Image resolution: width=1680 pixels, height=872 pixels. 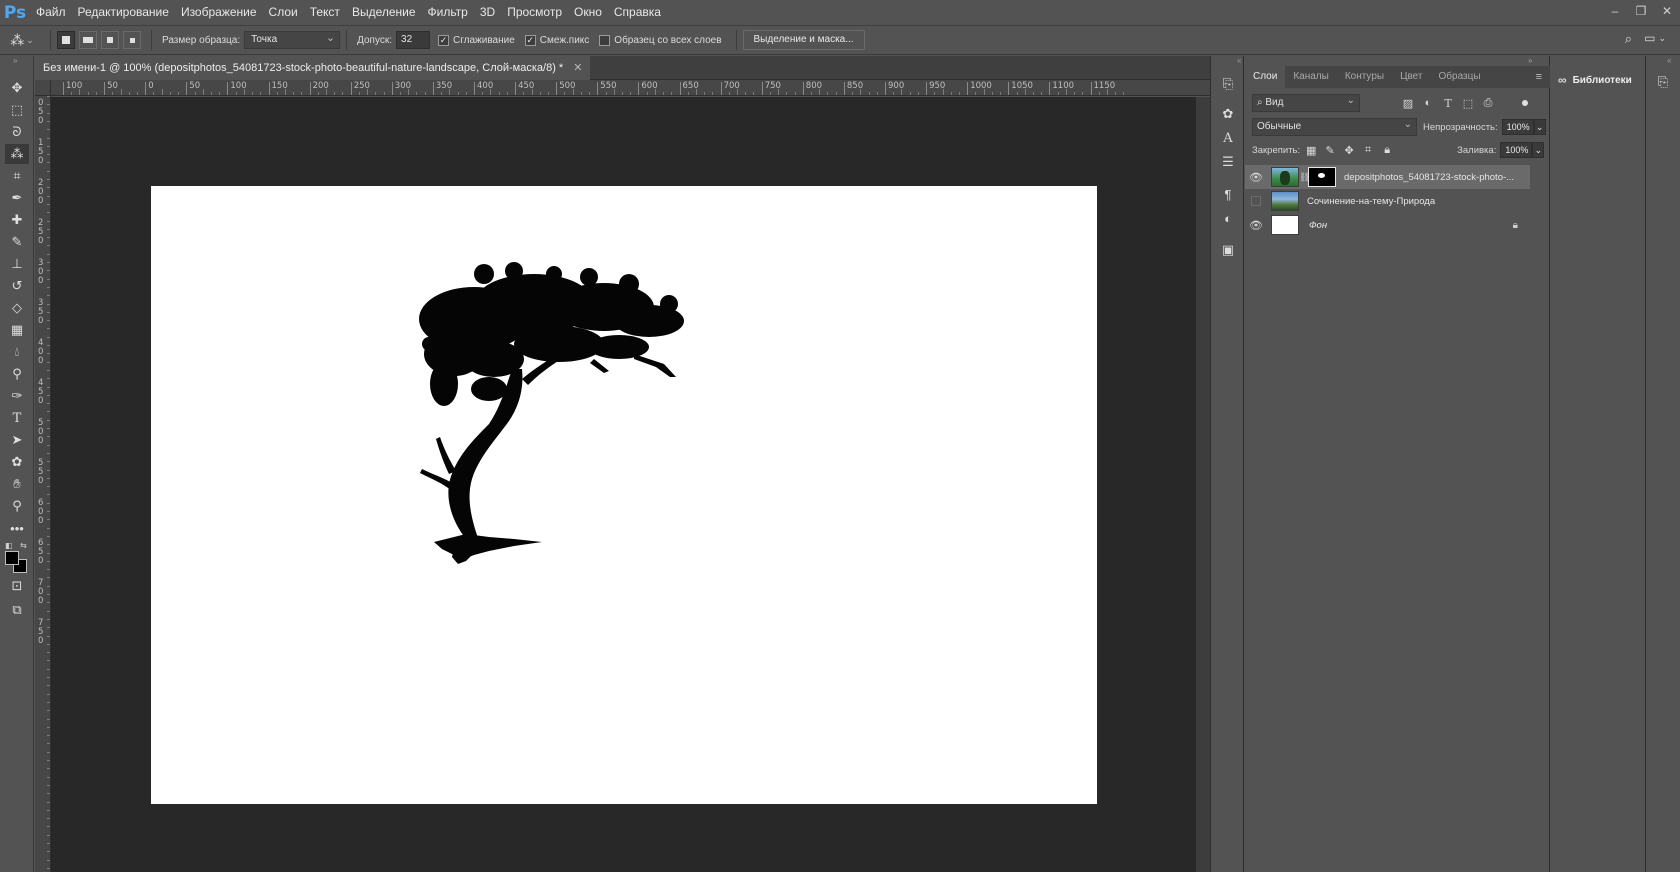 I want to click on eyedropper-tool-icon: ✒, so click(x=17, y=198).